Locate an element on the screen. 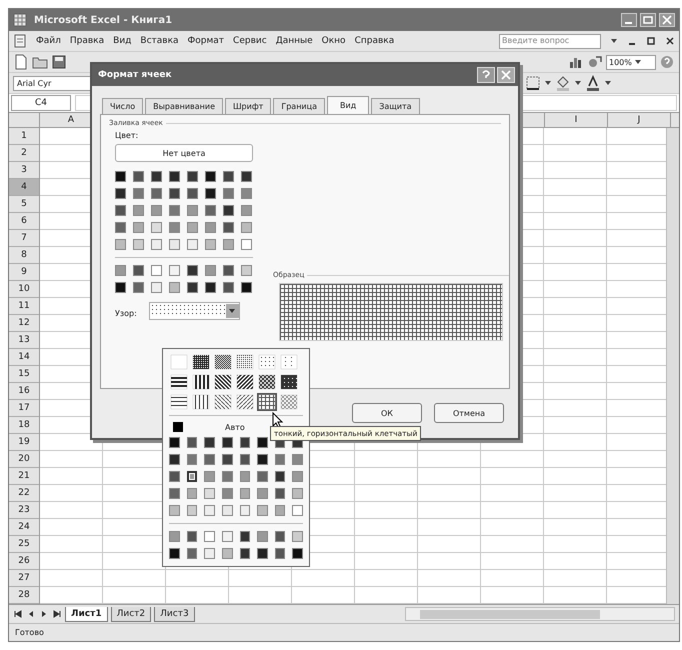  row-header: 9 is located at coordinates (24, 272).